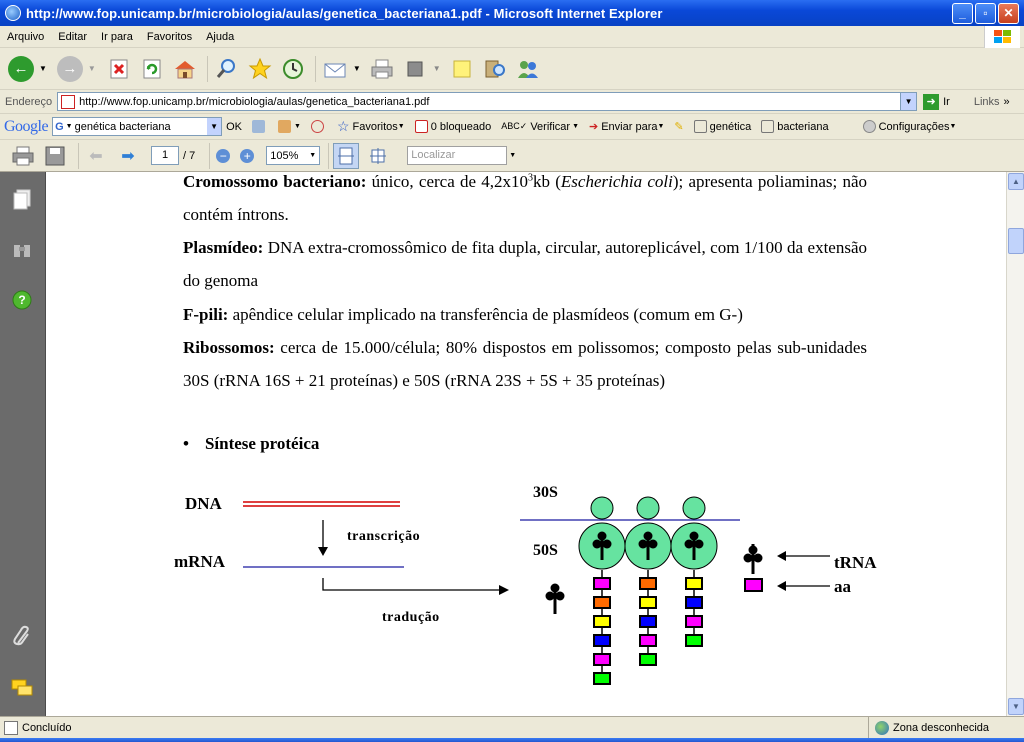 The height and width of the screenshot is (742, 1024). I want to click on save-disk-icon, so click(55, 155).